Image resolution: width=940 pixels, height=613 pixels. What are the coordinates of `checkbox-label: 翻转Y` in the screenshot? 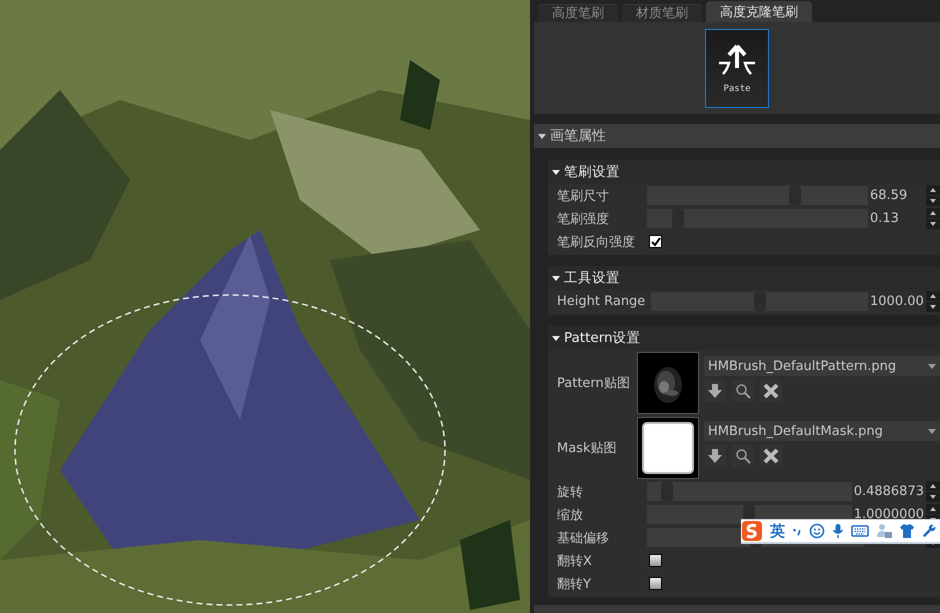 It's located at (574, 584).